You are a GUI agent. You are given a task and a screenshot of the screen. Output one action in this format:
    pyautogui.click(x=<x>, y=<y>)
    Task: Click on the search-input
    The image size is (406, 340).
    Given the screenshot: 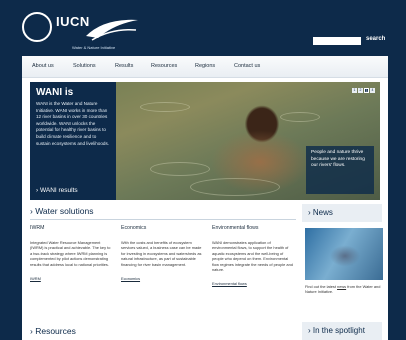 What is the action you would take?
    pyautogui.click(x=337, y=41)
    